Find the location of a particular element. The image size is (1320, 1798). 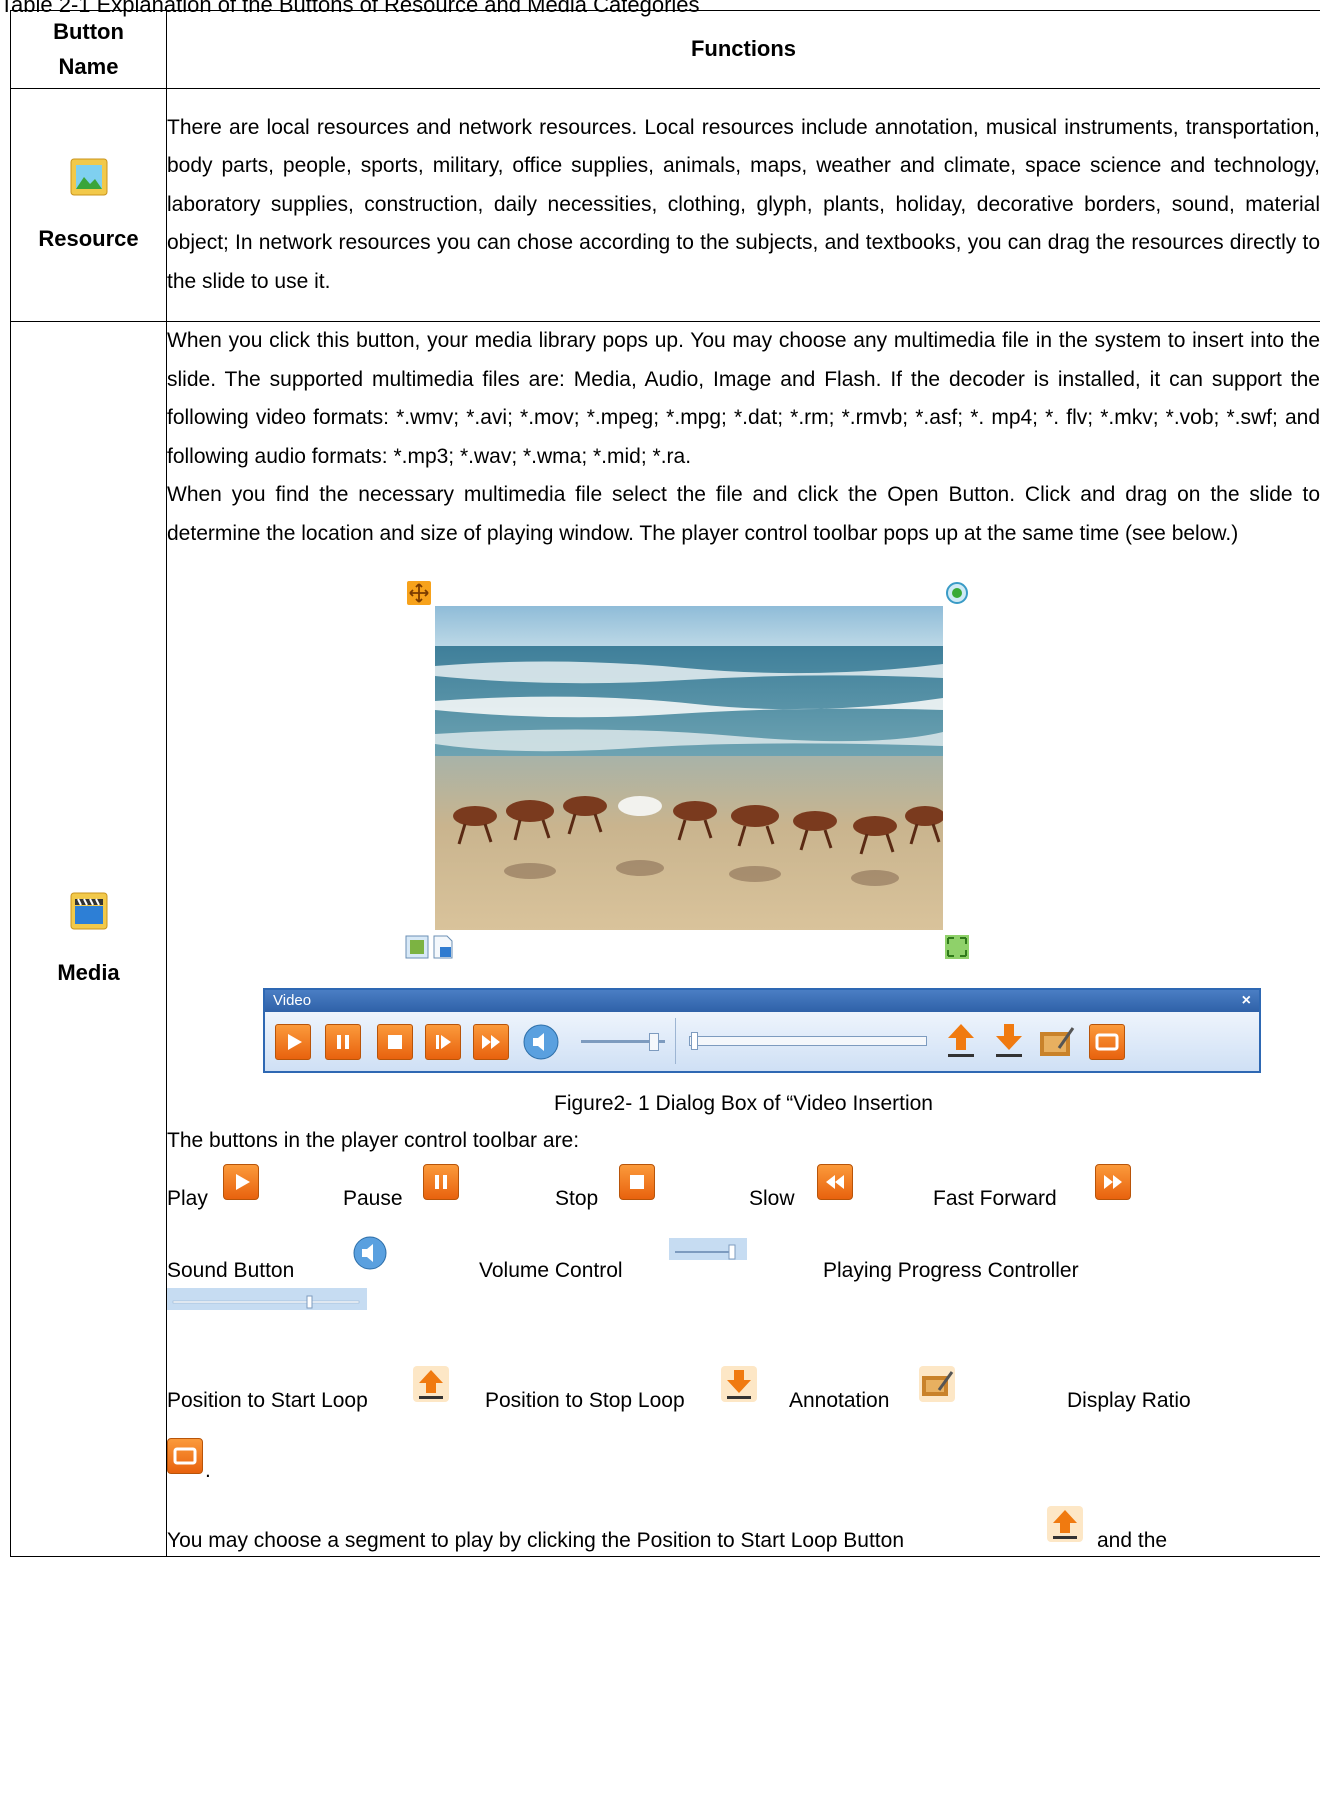

video-preview-image is located at coordinates (689, 767).